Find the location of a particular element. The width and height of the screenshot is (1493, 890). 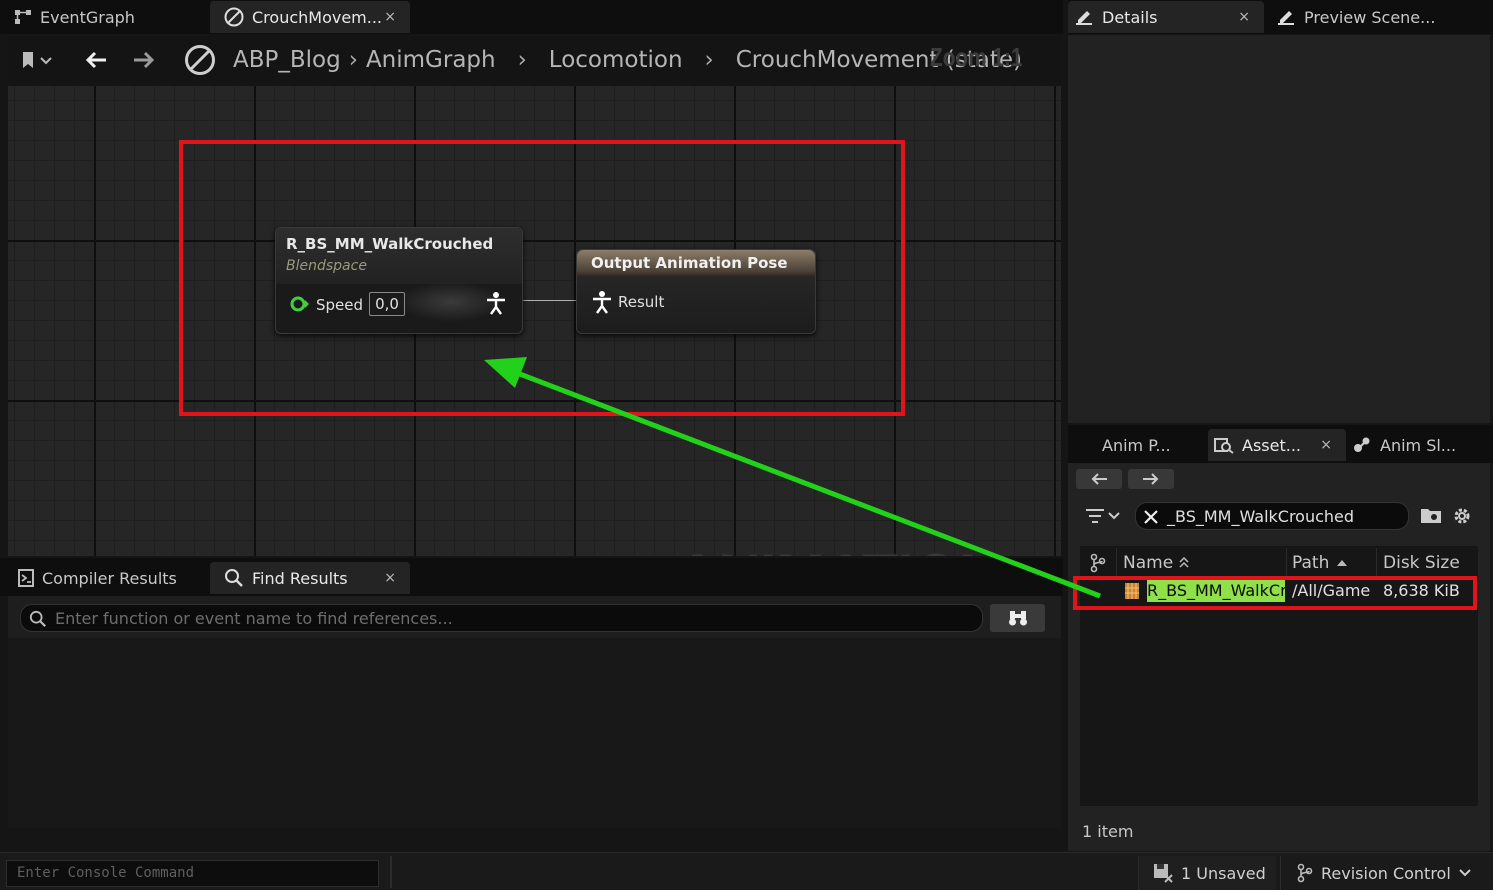

annotation-arrow is located at coordinates (792, 478).